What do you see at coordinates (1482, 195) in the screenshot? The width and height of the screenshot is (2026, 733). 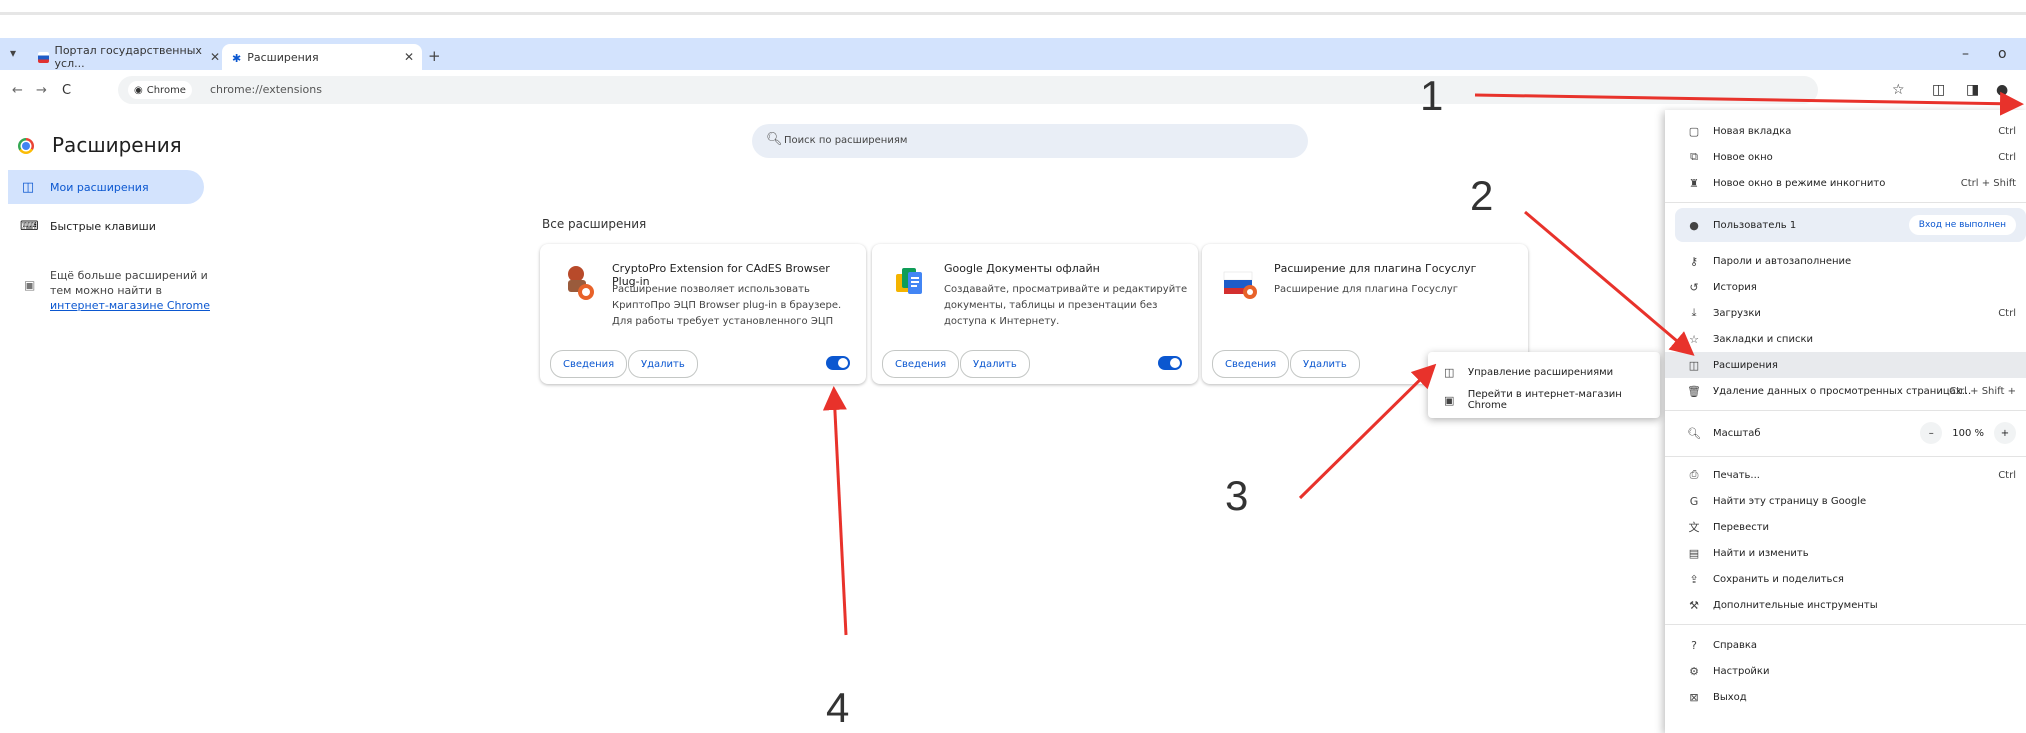 I see `annotation-number-2: 2` at bounding box center [1482, 195].